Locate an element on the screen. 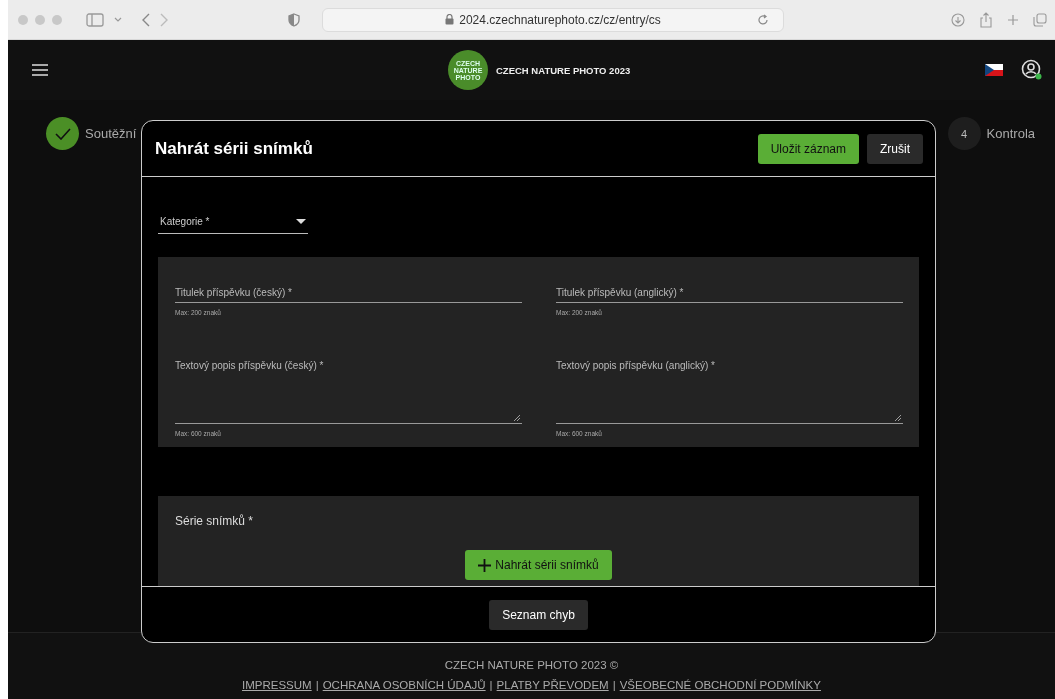 This screenshot has height=699, width=1055. tabs-overview-icon is located at coordinates (1040, 19).